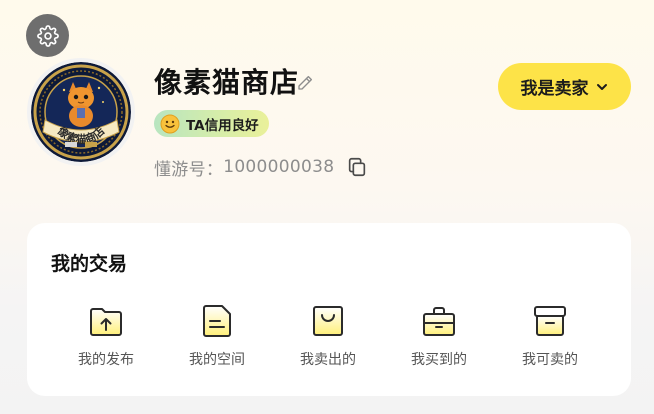  I want to click on uid-label: 懂游号：, so click(189, 169).